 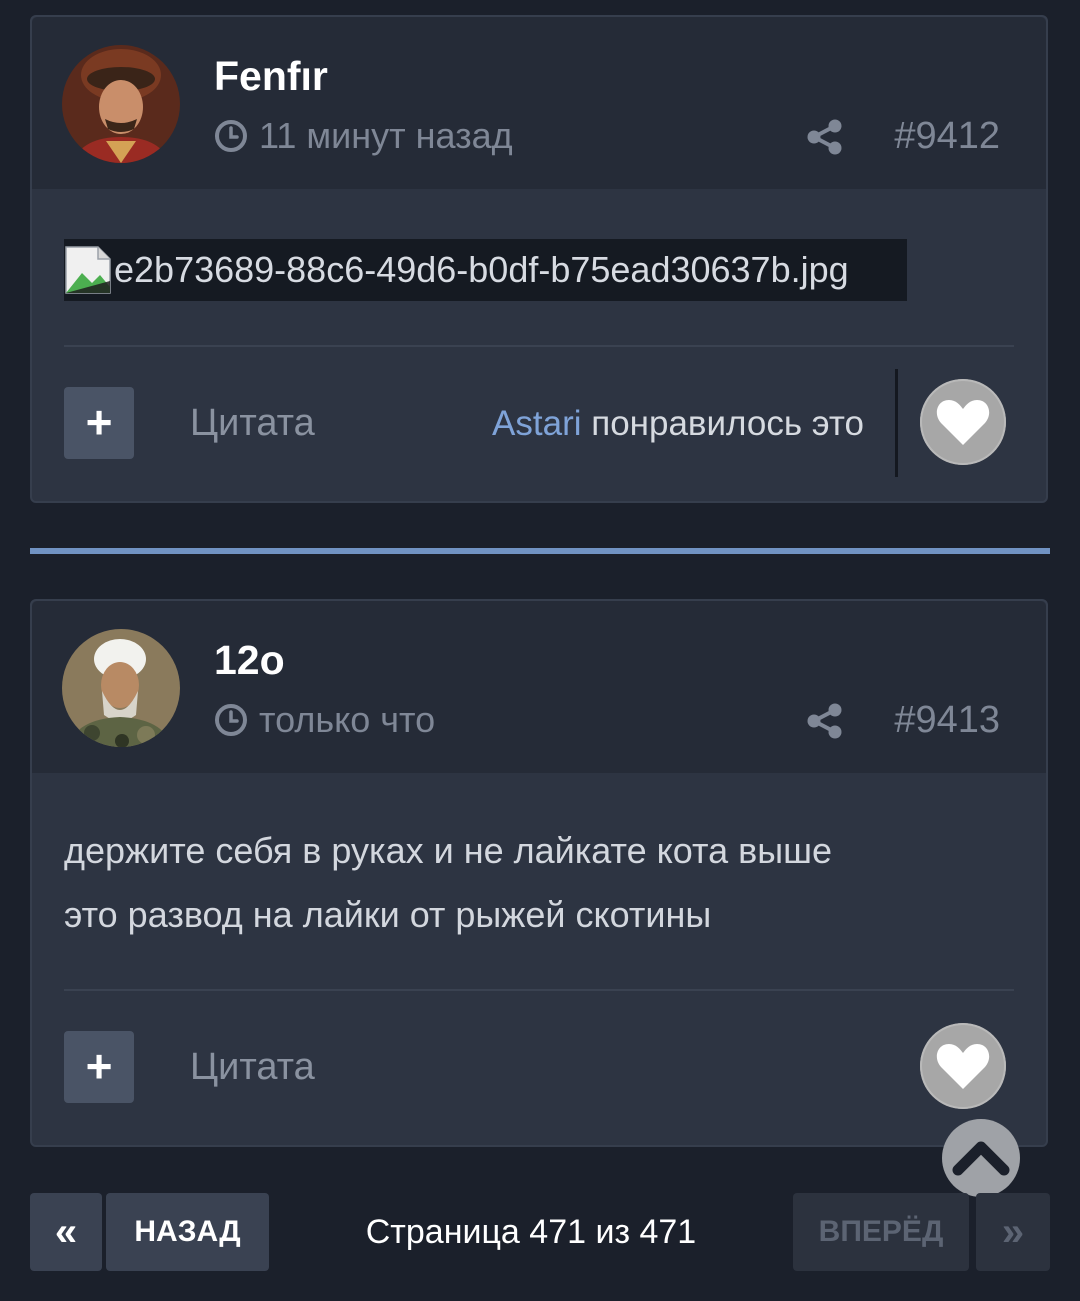 I want to click on first-page-button: «, so click(x=66, y=1232).